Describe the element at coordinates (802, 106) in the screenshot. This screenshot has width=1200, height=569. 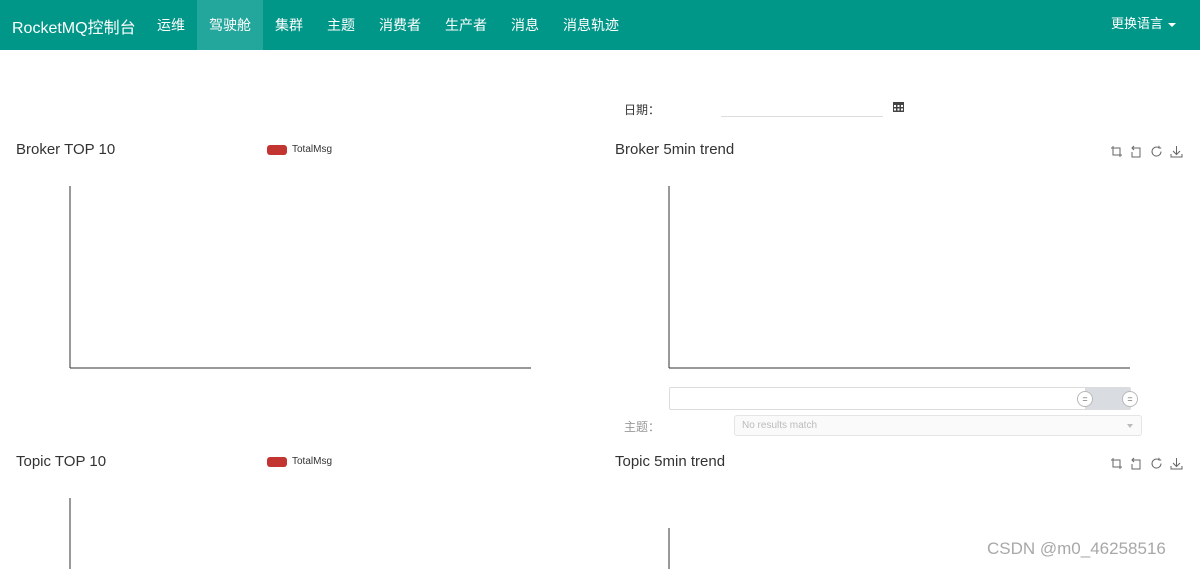
I see `date-input` at that location.